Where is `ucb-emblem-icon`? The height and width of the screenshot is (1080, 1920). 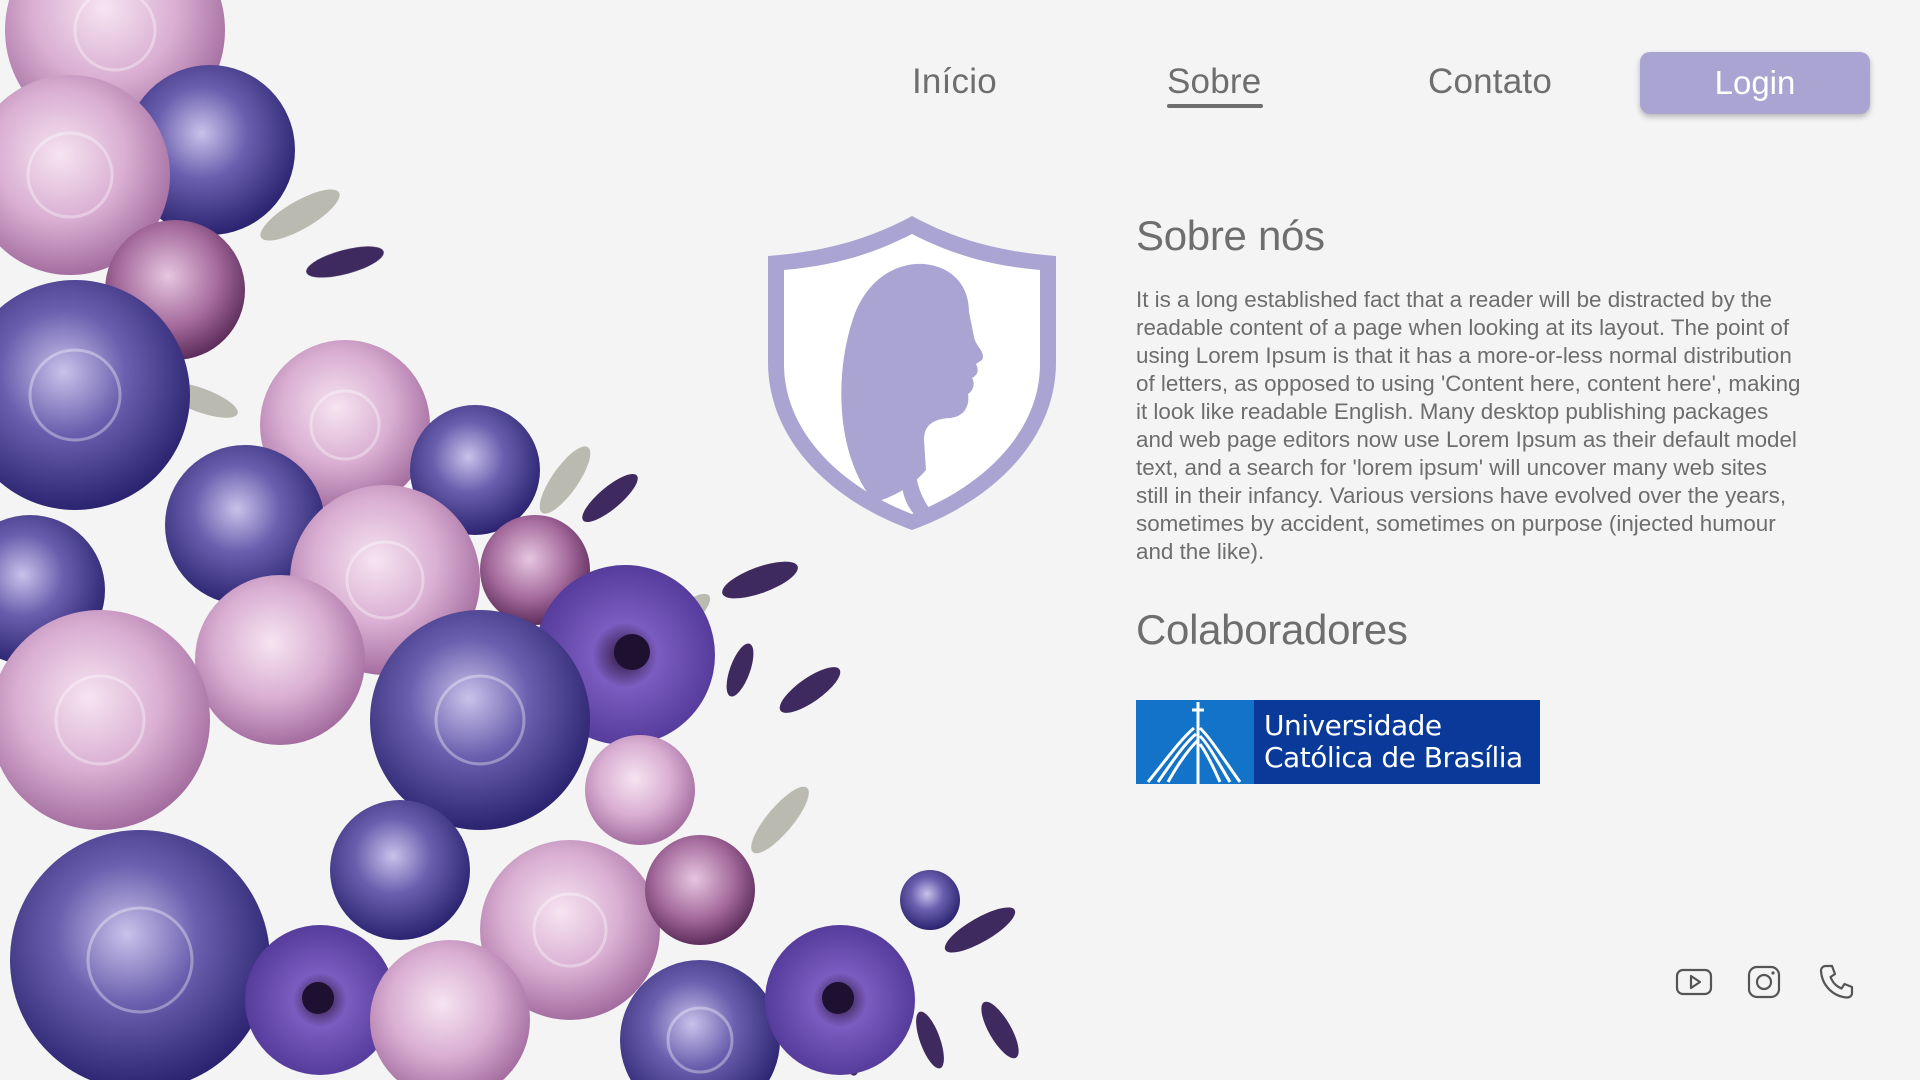 ucb-emblem-icon is located at coordinates (1195, 742).